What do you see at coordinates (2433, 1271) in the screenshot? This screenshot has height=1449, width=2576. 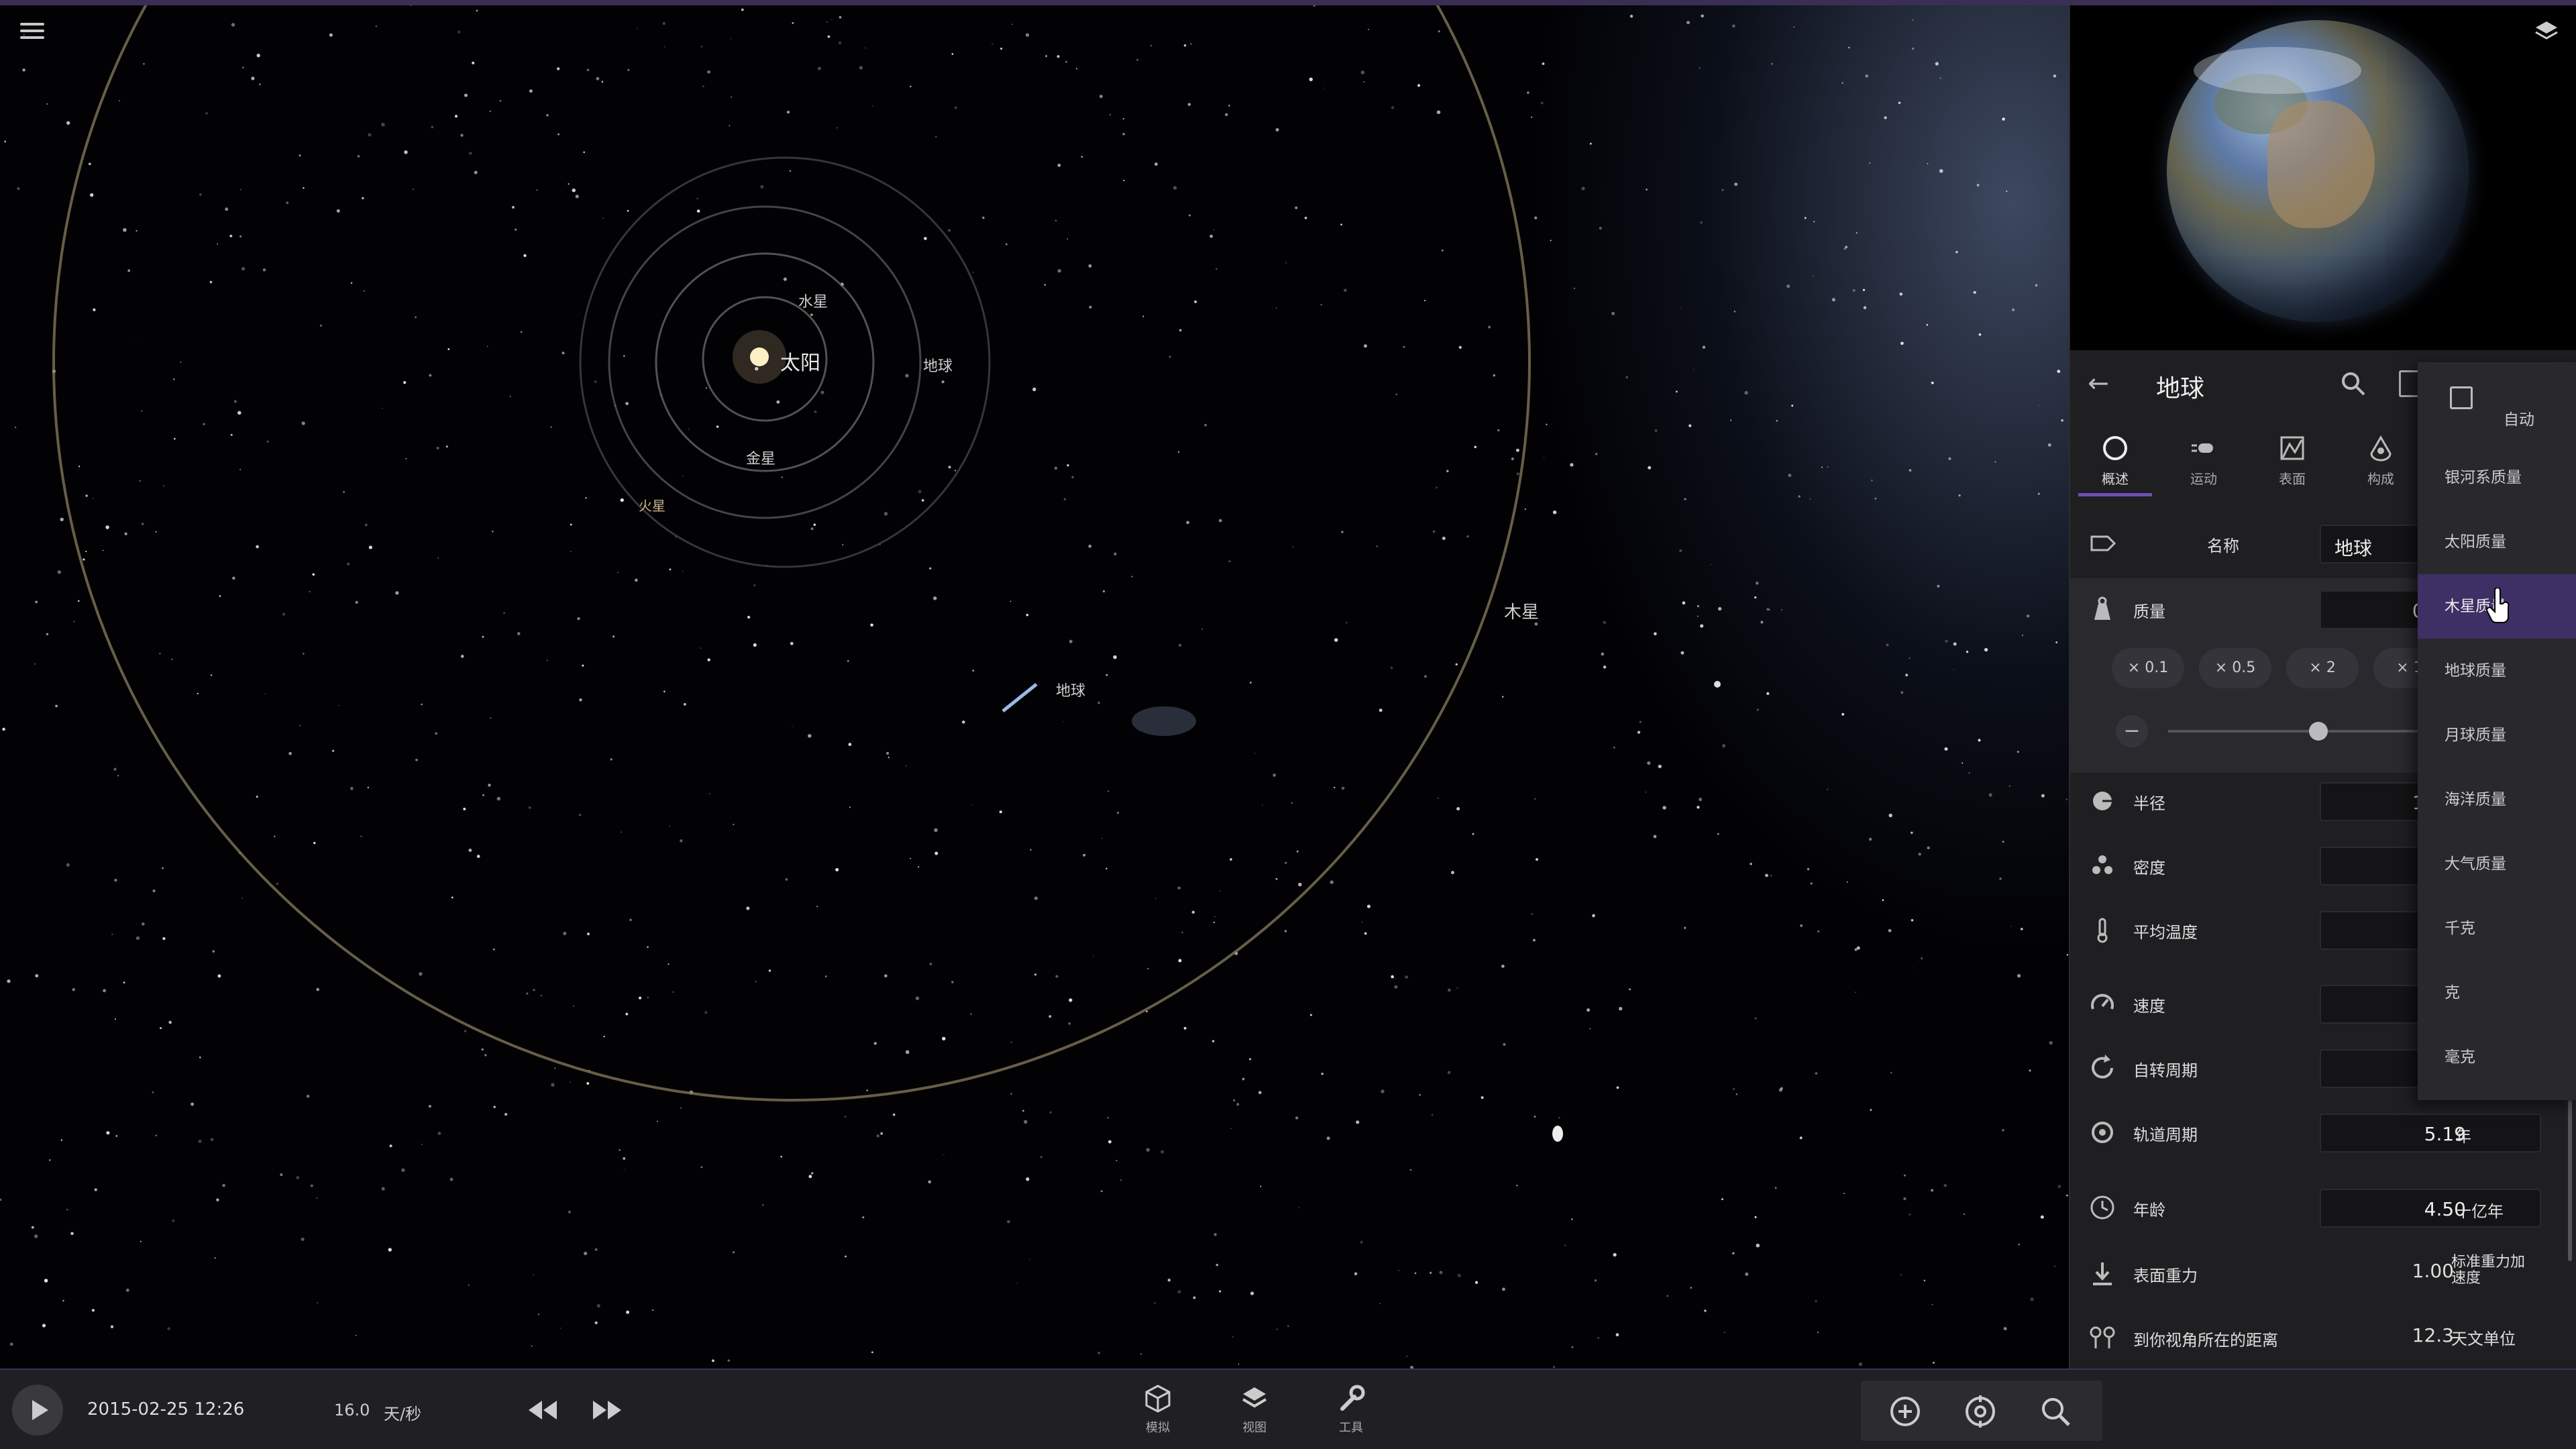 I see `gravity-value: 1.00` at bounding box center [2433, 1271].